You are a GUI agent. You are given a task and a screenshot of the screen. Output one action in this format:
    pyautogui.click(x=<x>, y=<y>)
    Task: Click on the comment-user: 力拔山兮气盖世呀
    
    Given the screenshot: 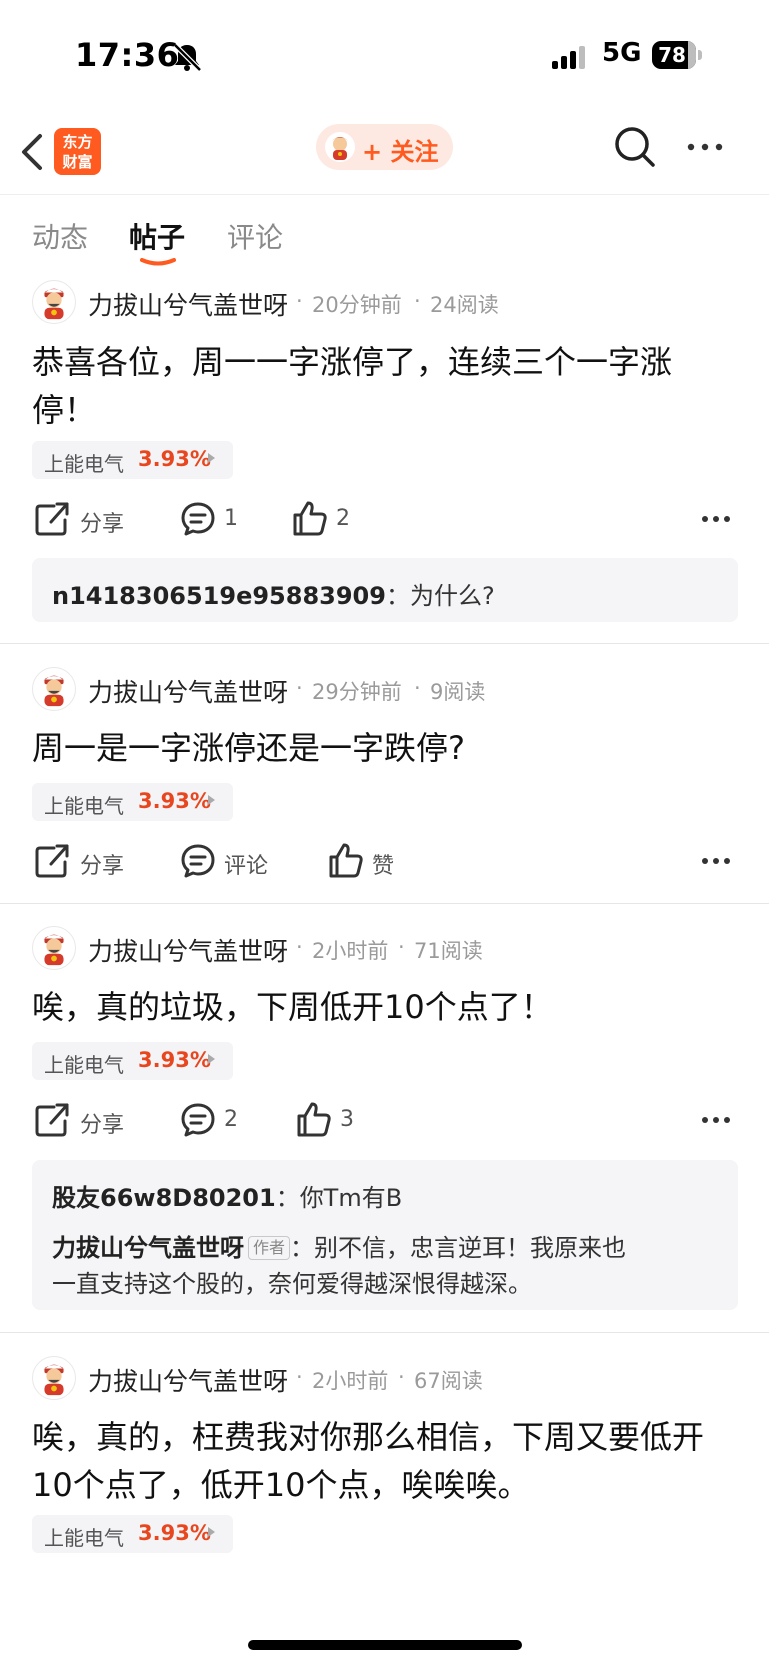 What is the action you would take?
    pyautogui.click(x=148, y=1248)
    